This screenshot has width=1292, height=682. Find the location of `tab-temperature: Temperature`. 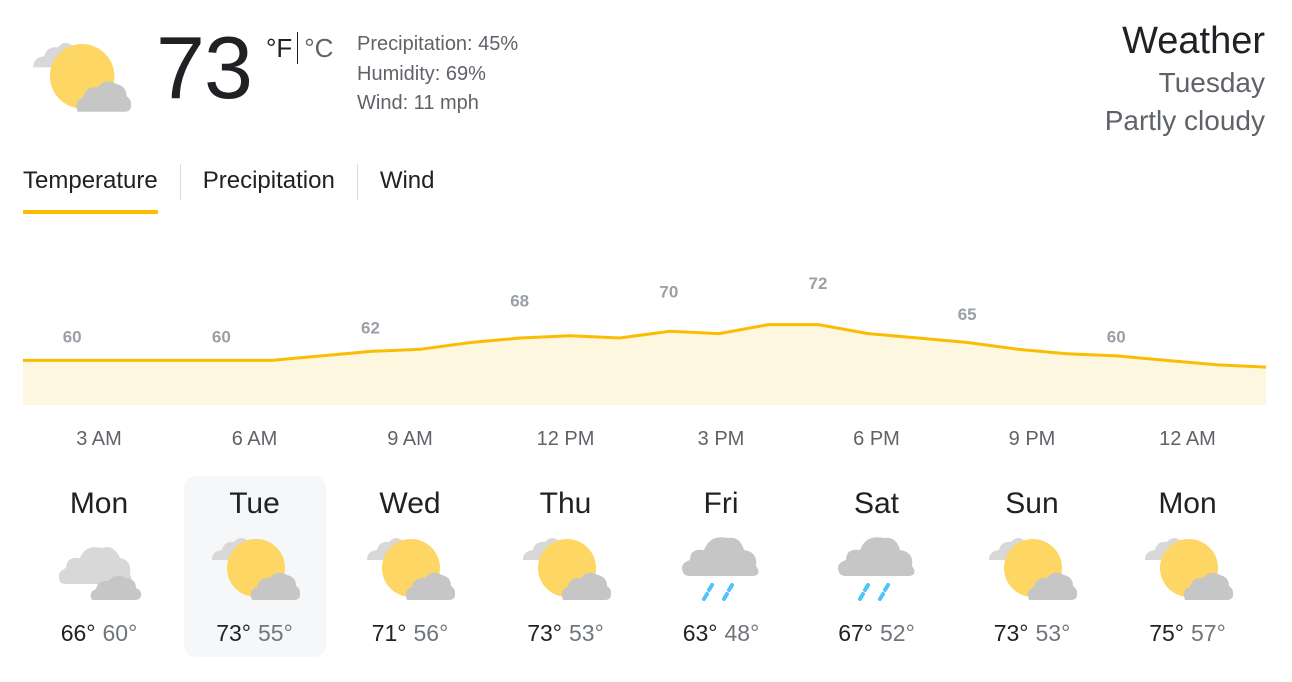

tab-temperature: Temperature is located at coordinates (90, 187).